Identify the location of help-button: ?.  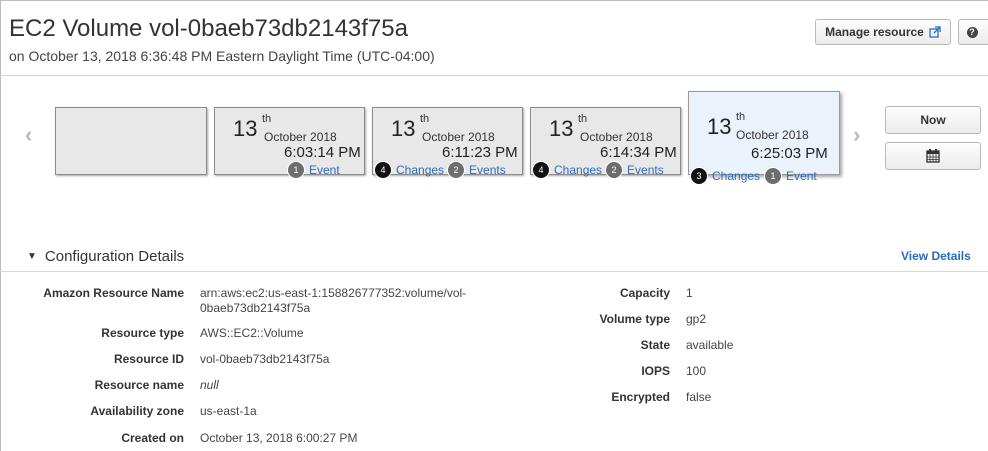
(973, 32).